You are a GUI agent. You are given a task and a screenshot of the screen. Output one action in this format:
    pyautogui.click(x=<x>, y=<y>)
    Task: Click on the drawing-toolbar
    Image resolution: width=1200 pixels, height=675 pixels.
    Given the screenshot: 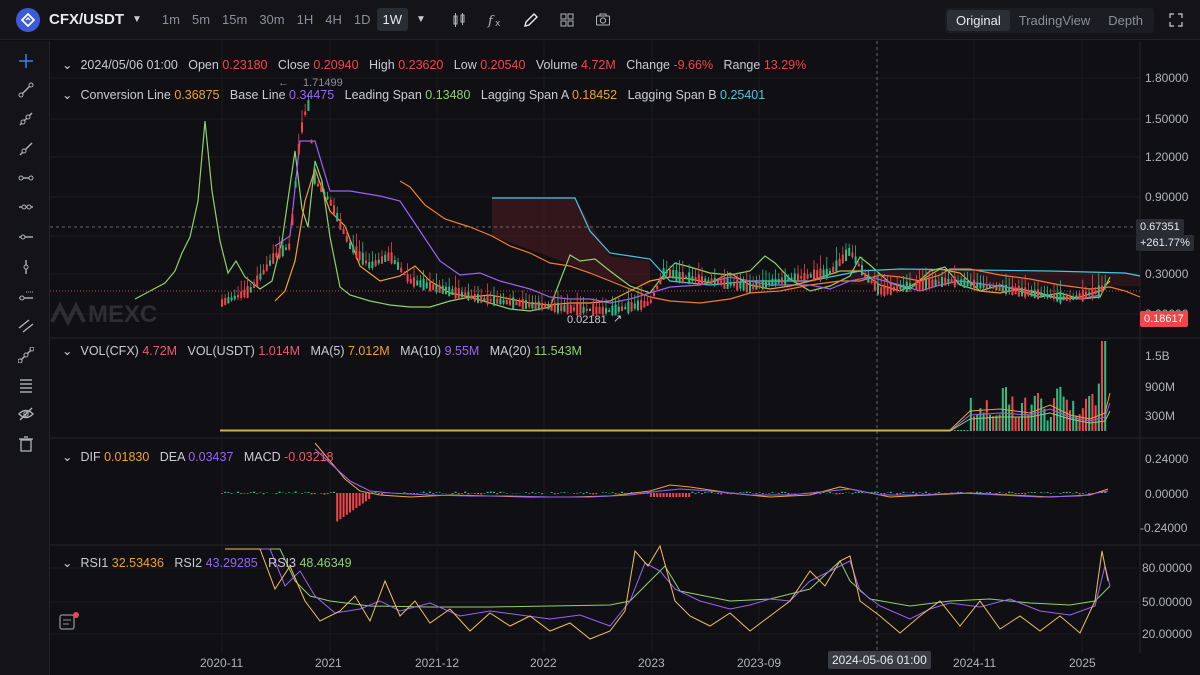 What is the action you would take?
    pyautogui.click(x=25, y=358)
    